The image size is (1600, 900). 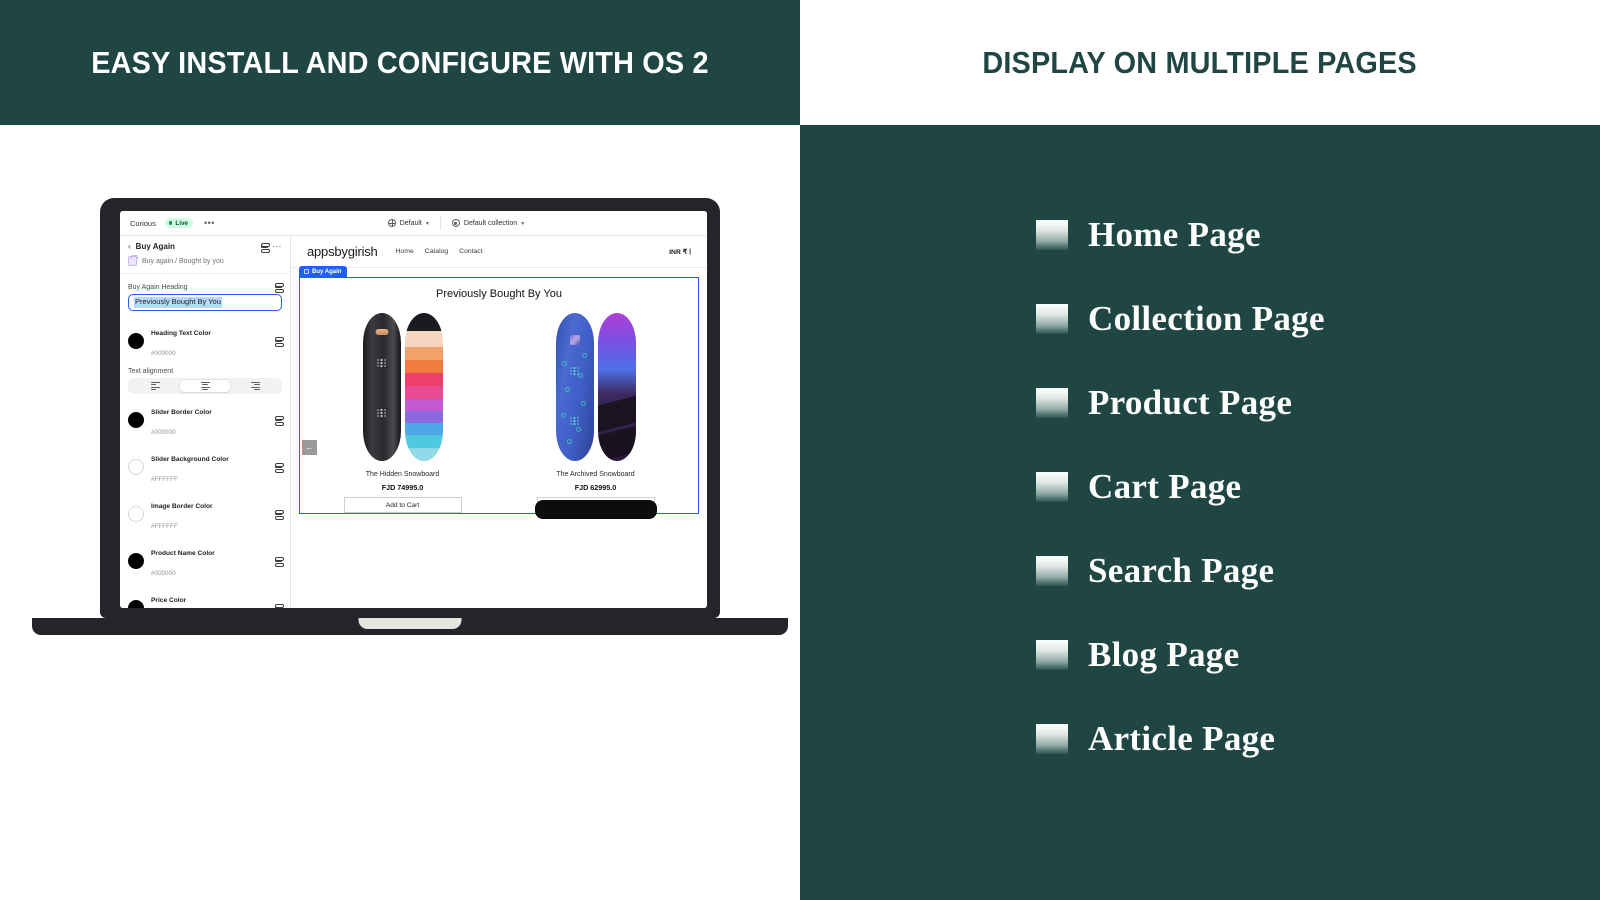 What do you see at coordinates (205, 596) in the screenshot?
I see `color-setting-row: Price Color #000000` at bounding box center [205, 596].